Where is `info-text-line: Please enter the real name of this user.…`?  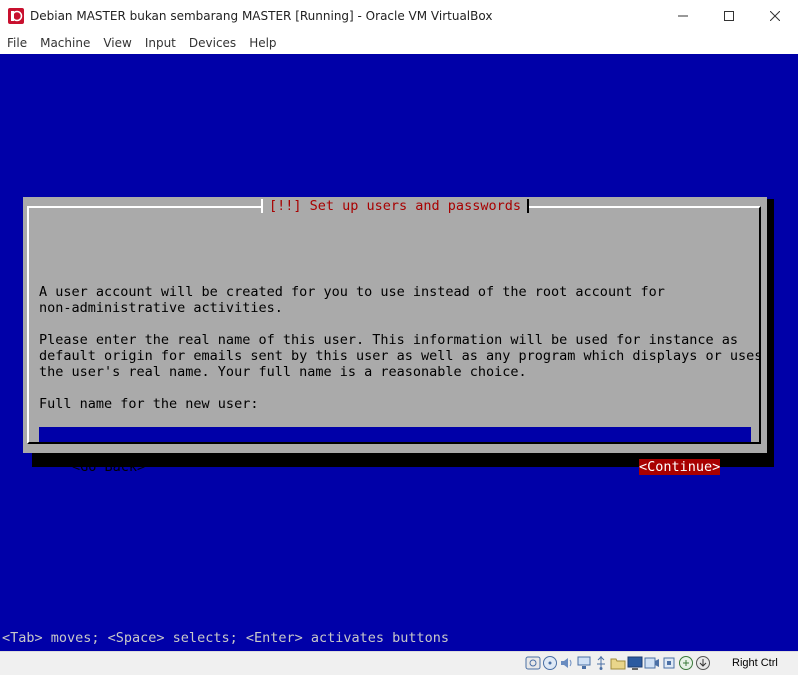
info-text-line: Please enter the real name of this user.… is located at coordinates (388, 340).